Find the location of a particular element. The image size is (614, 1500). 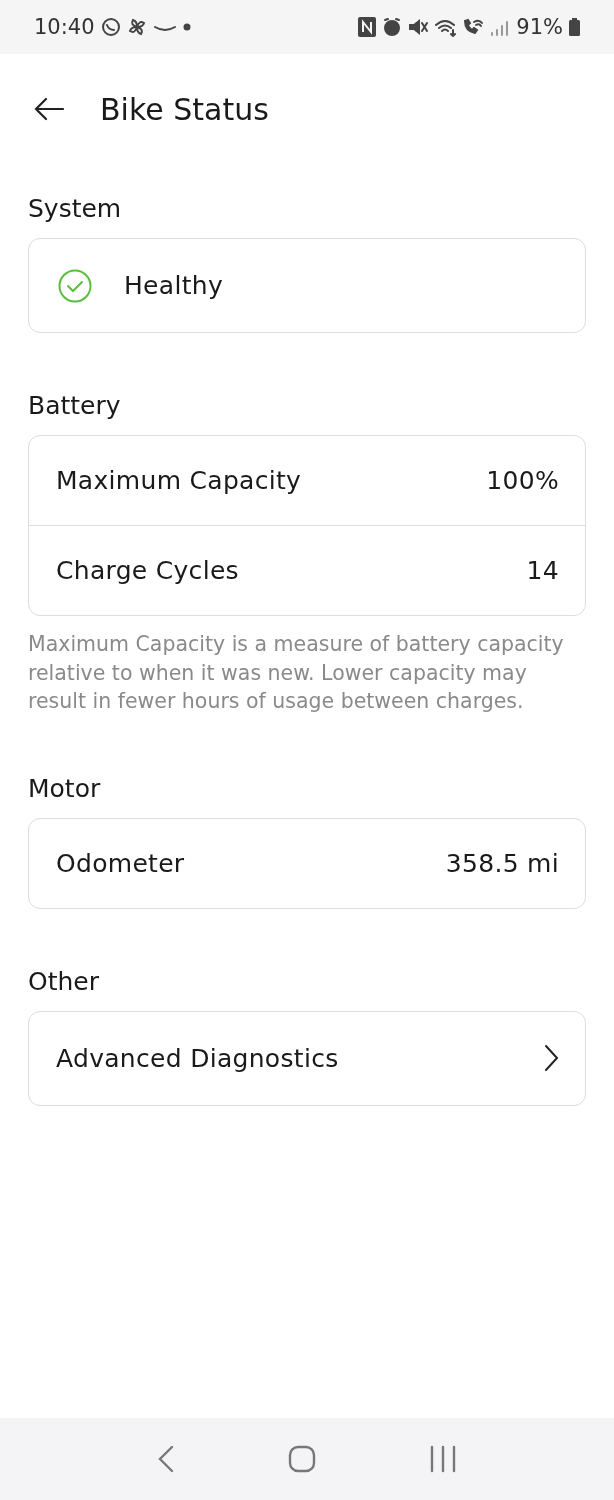

pinwheel-icon is located at coordinates (136, 27).